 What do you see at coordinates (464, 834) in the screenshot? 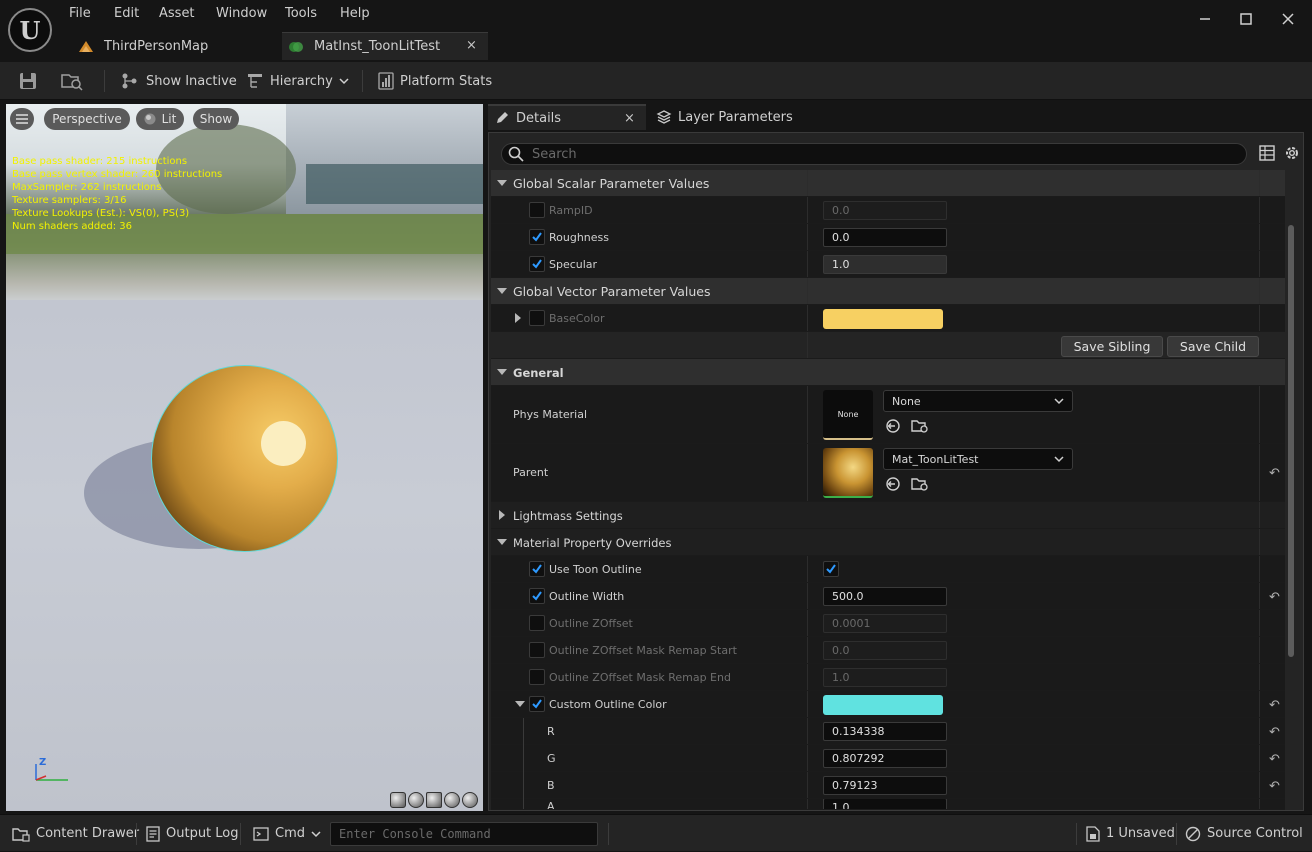
I see `console-command-input: Enter Console Command` at bounding box center [464, 834].